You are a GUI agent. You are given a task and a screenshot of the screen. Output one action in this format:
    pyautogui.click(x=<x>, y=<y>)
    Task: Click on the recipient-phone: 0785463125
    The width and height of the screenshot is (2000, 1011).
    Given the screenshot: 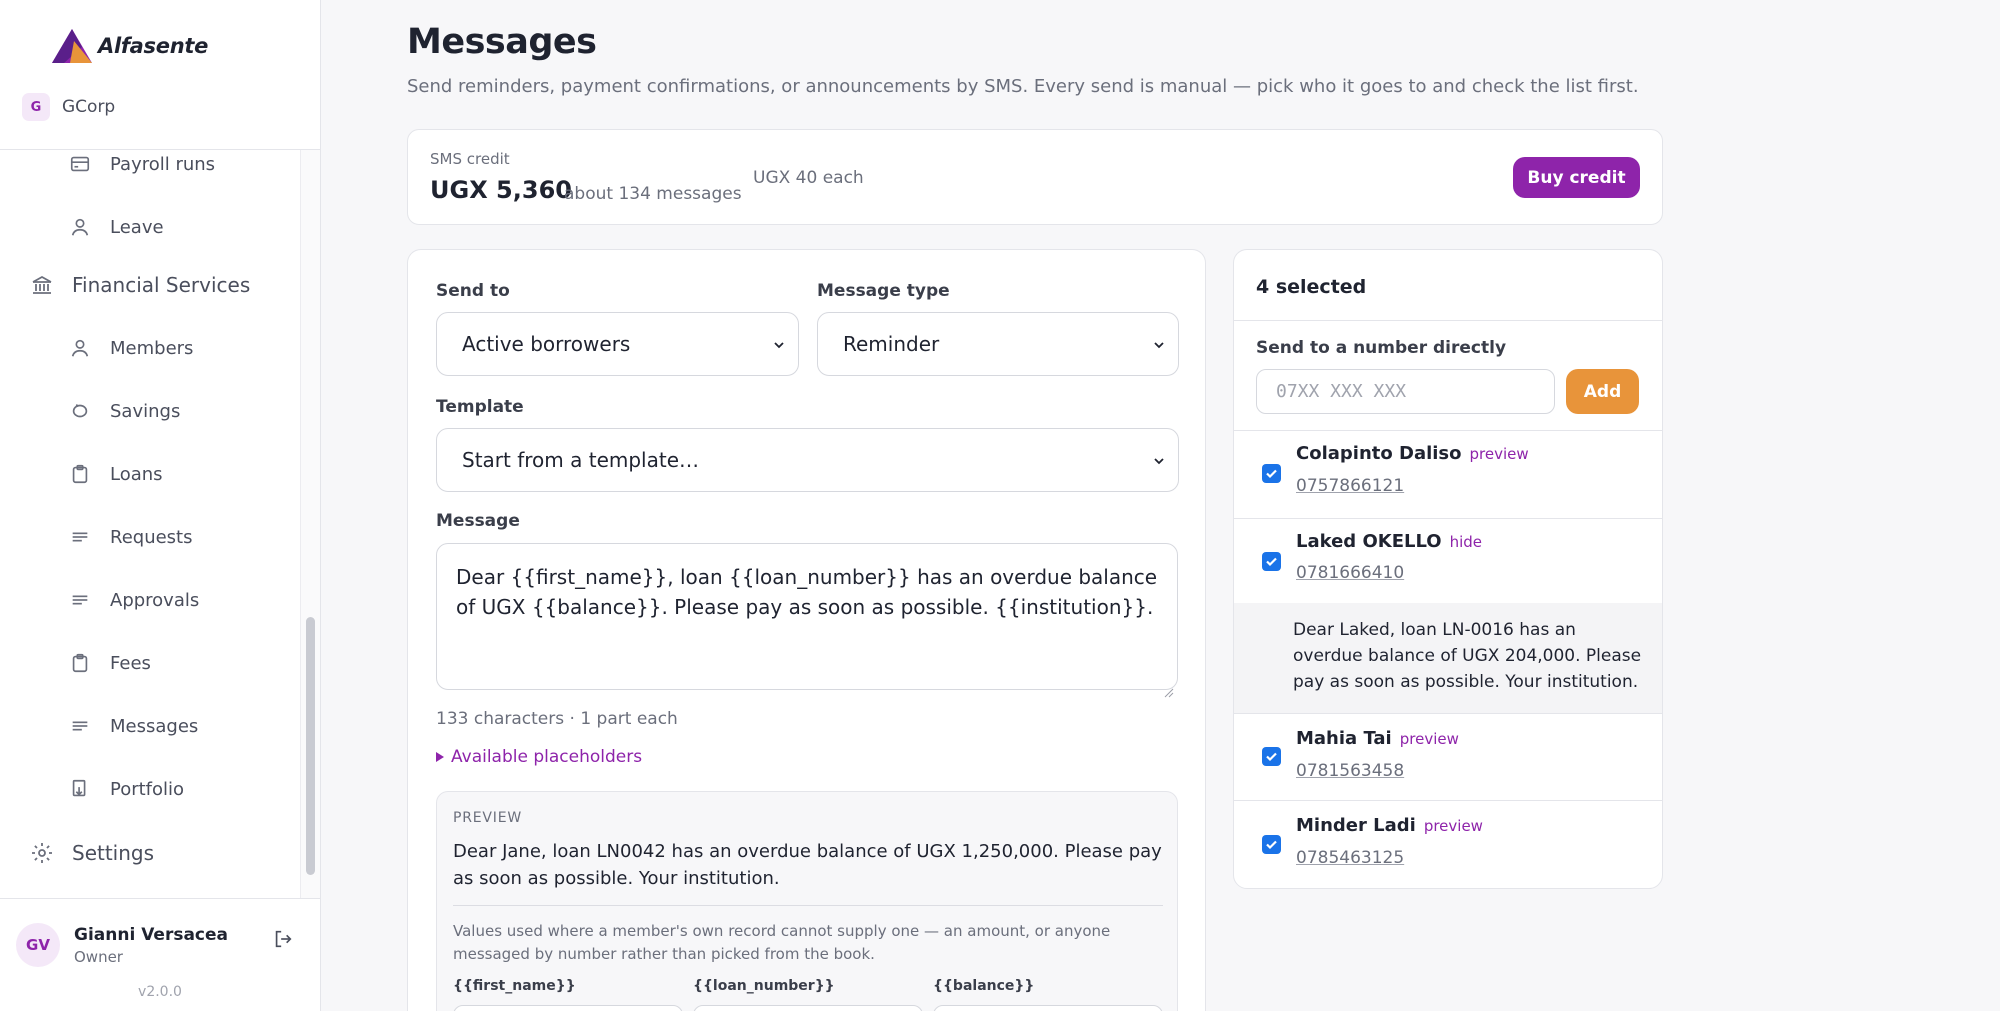 What is the action you would take?
    pyautogui.click(x=1350, y=858)
    